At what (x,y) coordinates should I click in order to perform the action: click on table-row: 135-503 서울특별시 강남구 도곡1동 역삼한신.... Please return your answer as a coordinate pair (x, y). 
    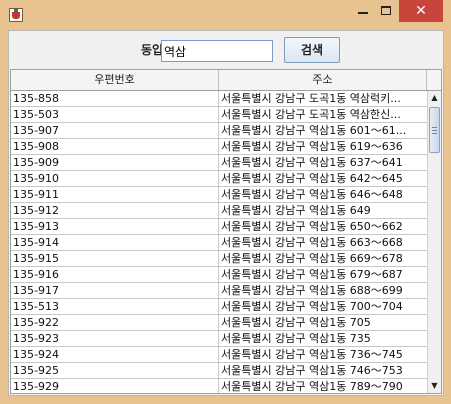
    Looking at the image, I should click on (219, 115).